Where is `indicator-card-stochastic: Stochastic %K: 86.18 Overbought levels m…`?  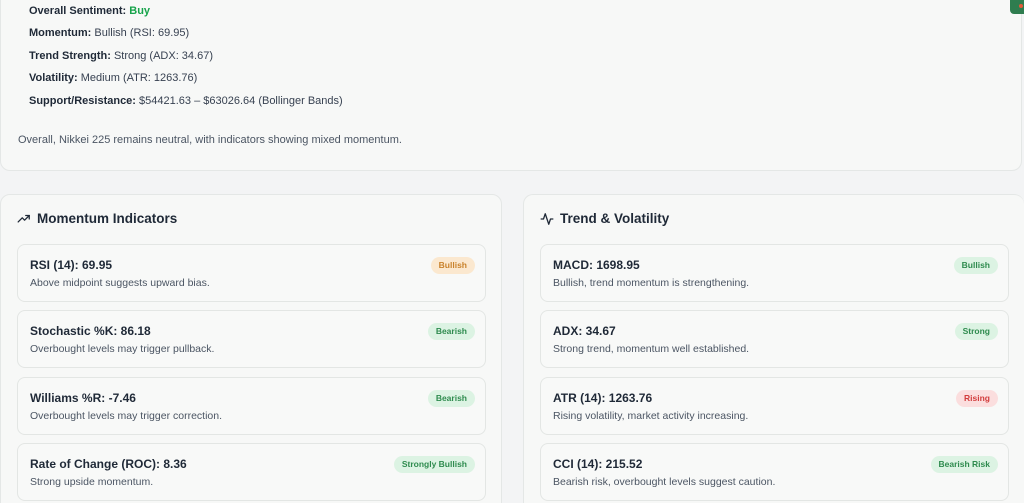
indicator-card-stochastic: Stochastic %K: 86.18 Overbought levels m… is located at coordinates (251, 339).